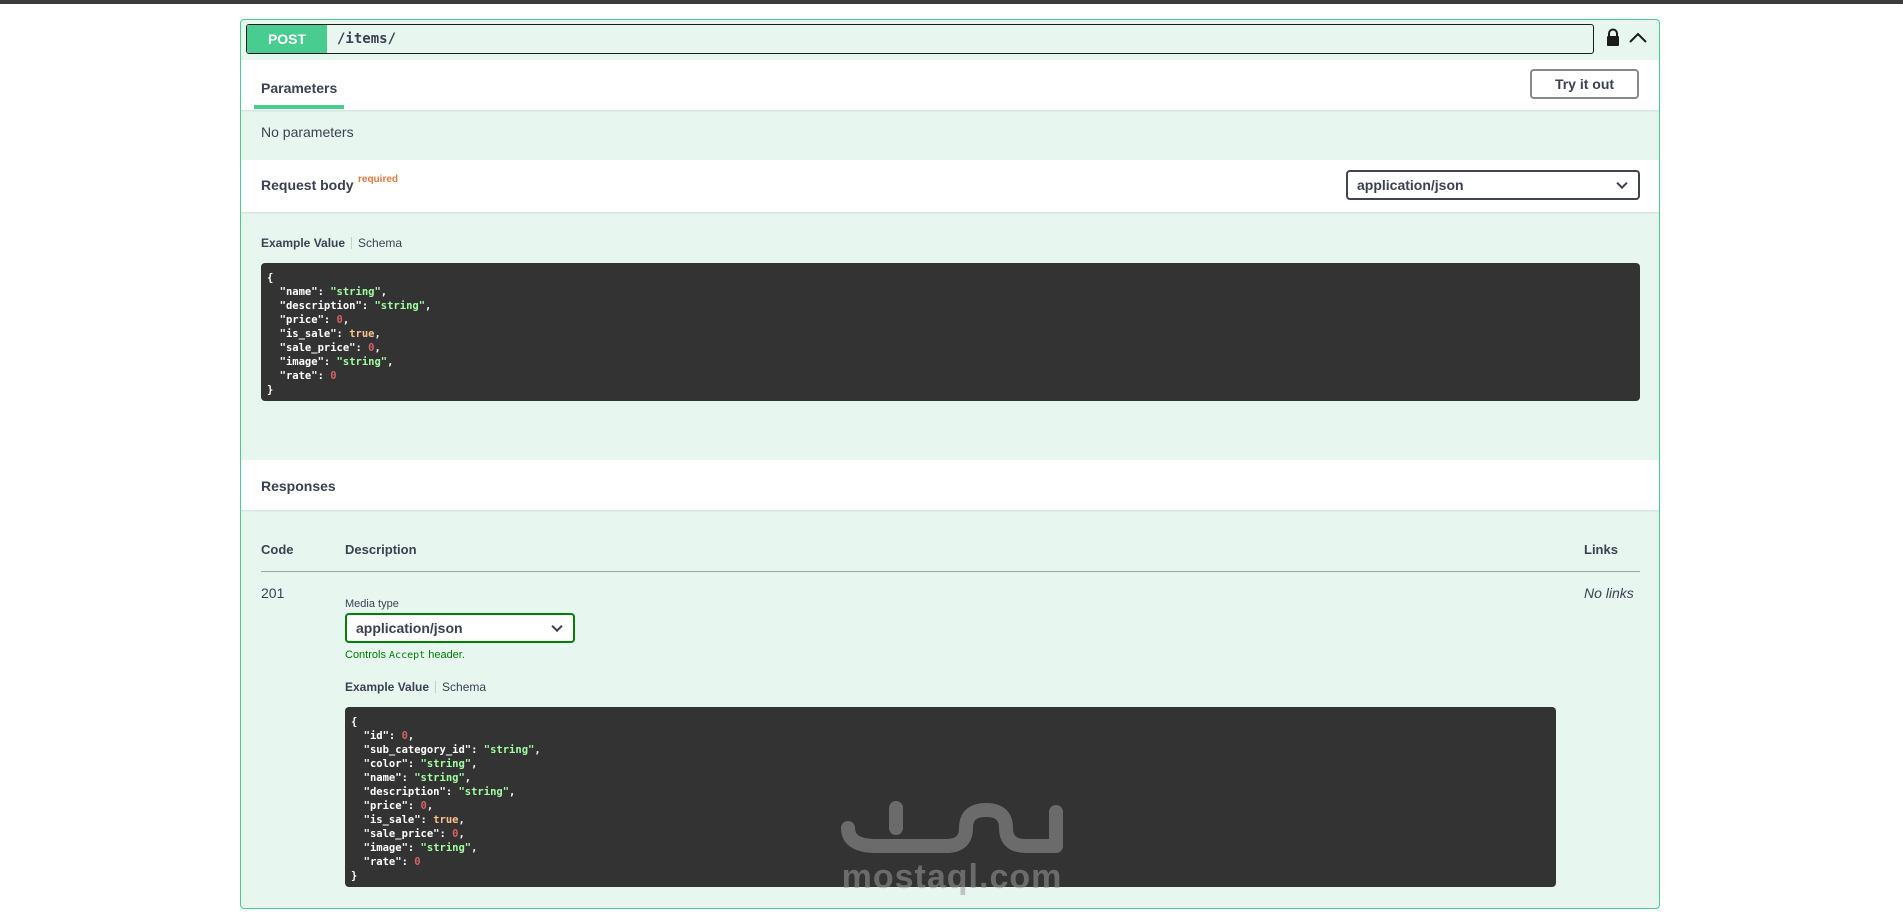 This screenshot has height=916, width=1903. I want to click on parameters-header: Parameters Try it out, so click(950, 85).